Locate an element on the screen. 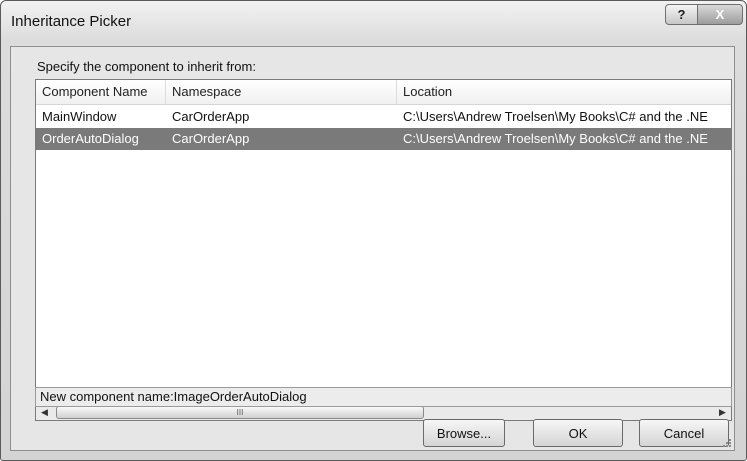 This screenshot has height=461, width=747. close-icon: X is located at coordinates (720, 14).